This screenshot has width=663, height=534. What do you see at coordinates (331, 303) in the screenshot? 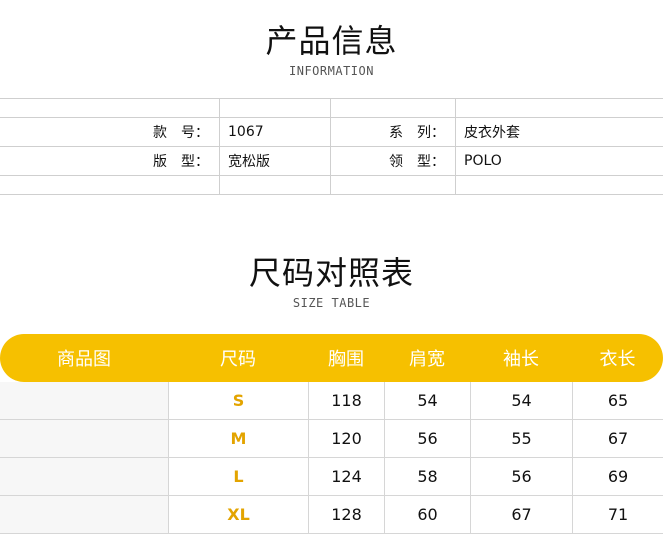
I see `size-table-subtitle: SIZE TABLE` at bounding box center [331, 303].